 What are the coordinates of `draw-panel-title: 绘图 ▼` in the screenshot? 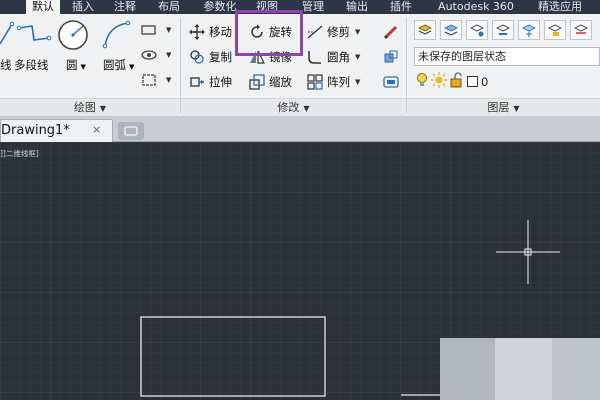 It's located at (90, 107).